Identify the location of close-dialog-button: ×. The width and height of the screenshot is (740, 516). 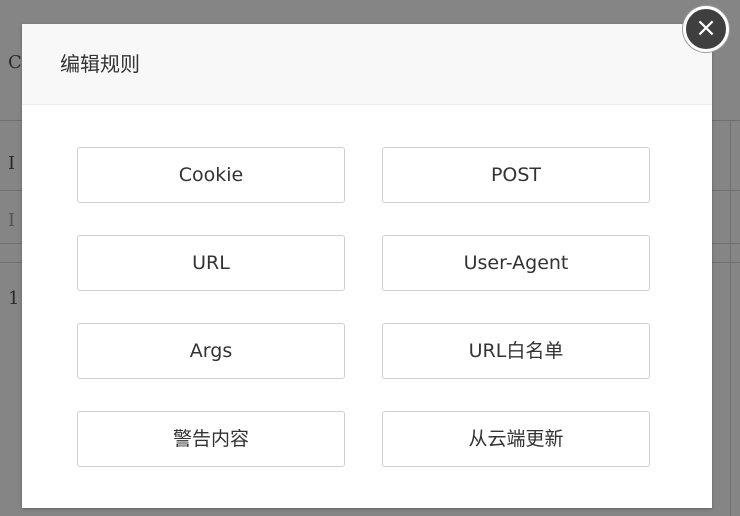
(706, 29).